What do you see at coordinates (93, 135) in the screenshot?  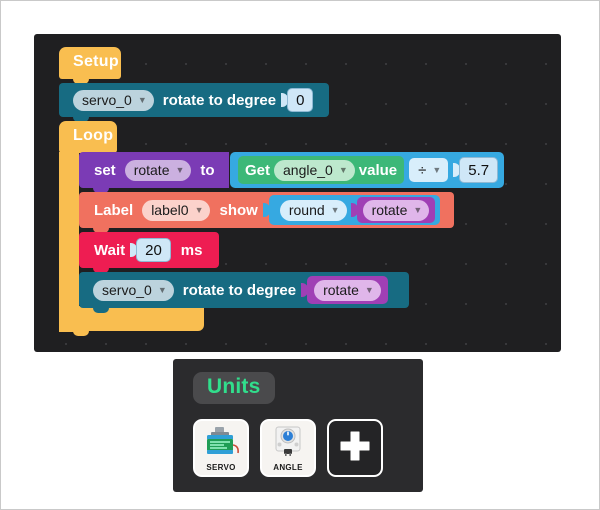 I see `block-loop-label: Loop` at bounding box center [93, 135].